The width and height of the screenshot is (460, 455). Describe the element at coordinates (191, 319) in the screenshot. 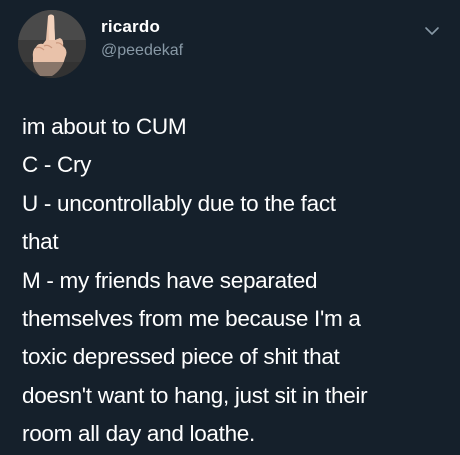

I see `tweet-text-line: themselves from me because I'm a` at that location.